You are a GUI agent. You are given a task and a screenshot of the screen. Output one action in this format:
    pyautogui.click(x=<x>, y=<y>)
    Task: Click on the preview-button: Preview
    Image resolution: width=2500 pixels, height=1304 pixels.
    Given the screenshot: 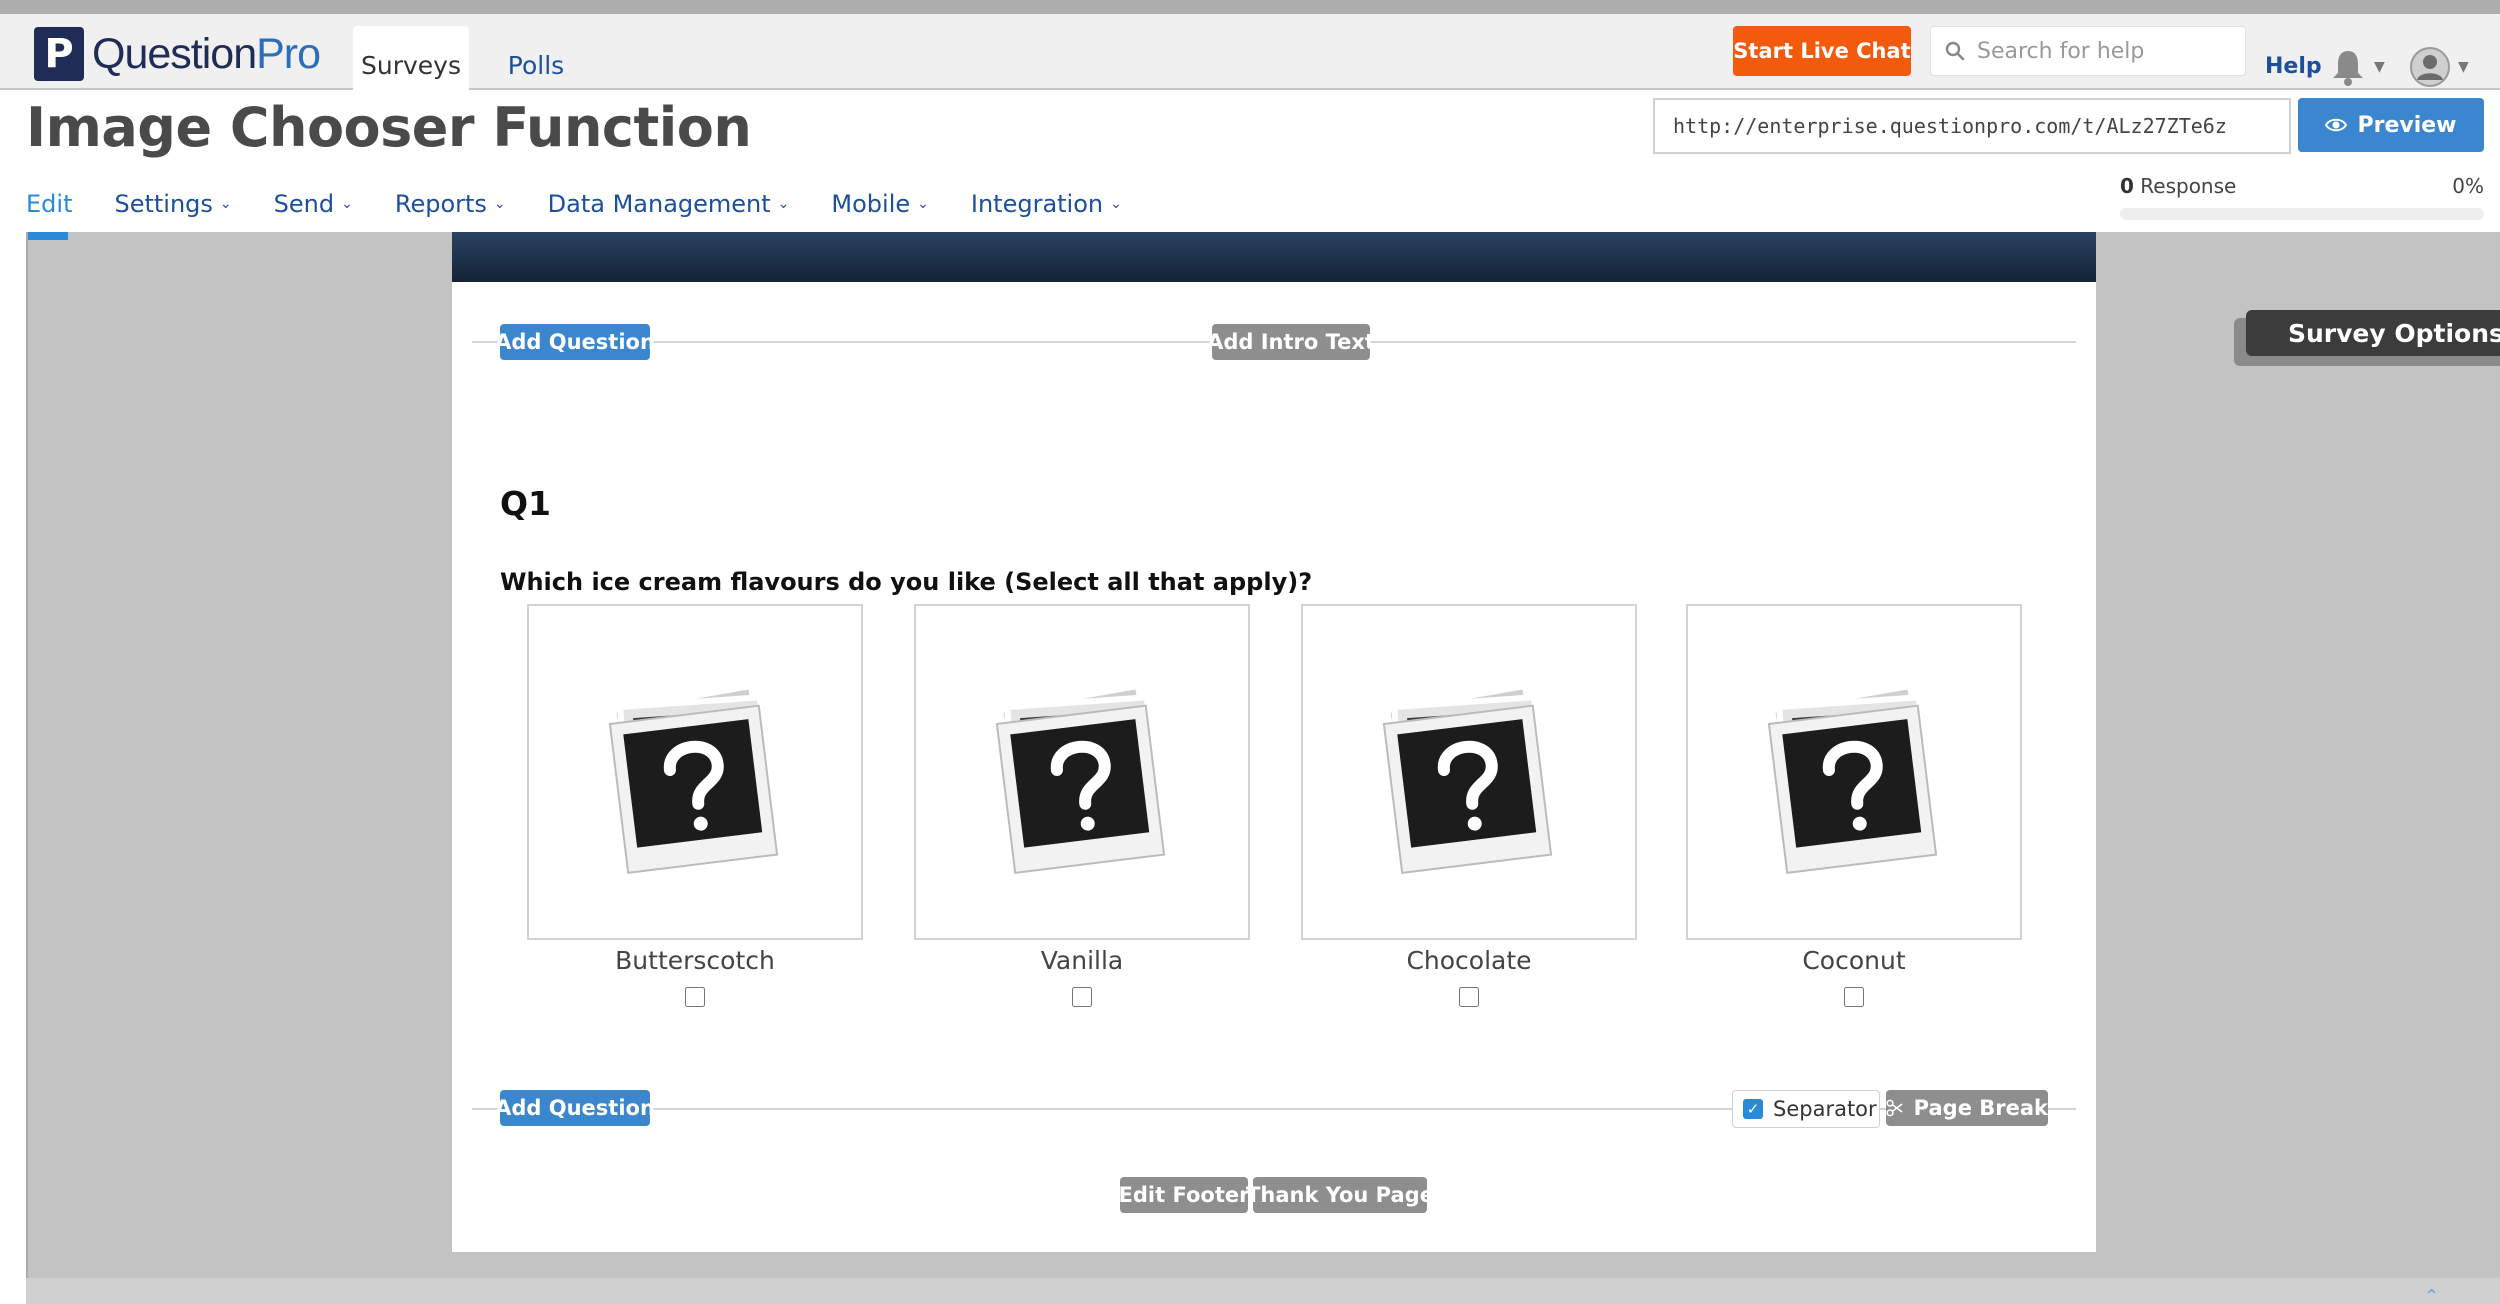 What is the action you would take?
    pyautogui.click(x=2391, y=125)
    